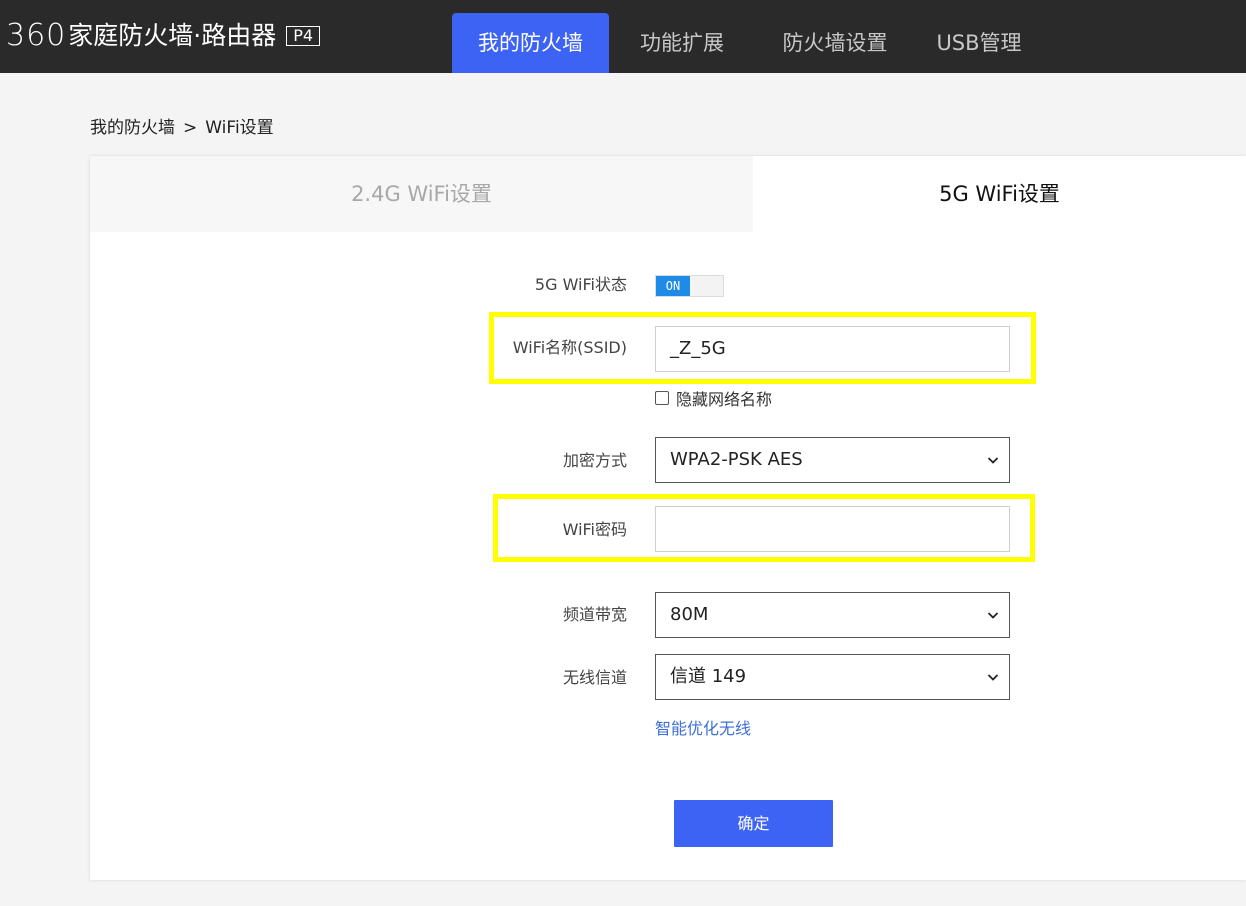 This screenshot has height=906, width=1246. What do you see at coordinates (594, 614) in the screenshot?
I see `bandwidth-label: 频道带宽` at bounding box center [594, 614].